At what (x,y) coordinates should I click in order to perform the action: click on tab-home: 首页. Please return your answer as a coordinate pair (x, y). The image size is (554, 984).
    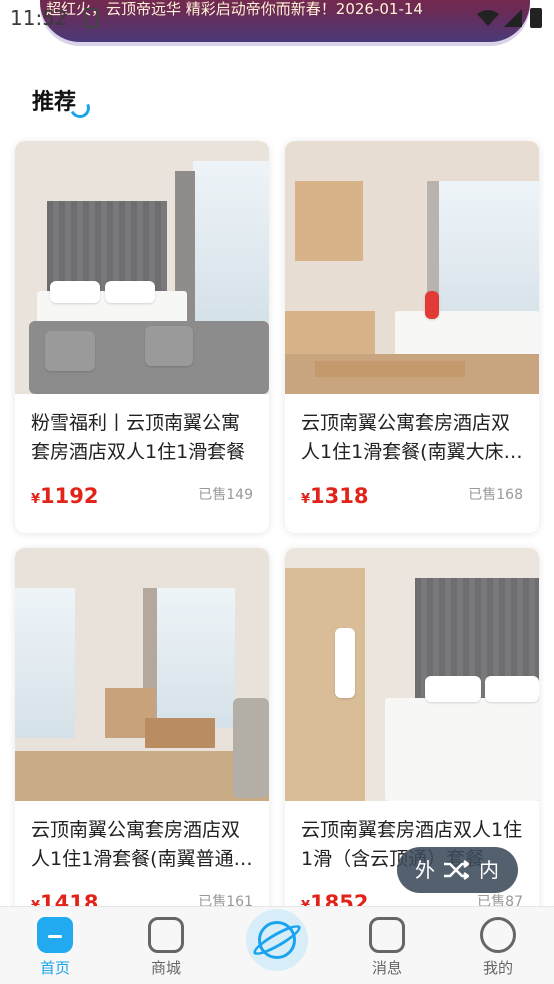
    Looking at the image, I should click on (55, 945).